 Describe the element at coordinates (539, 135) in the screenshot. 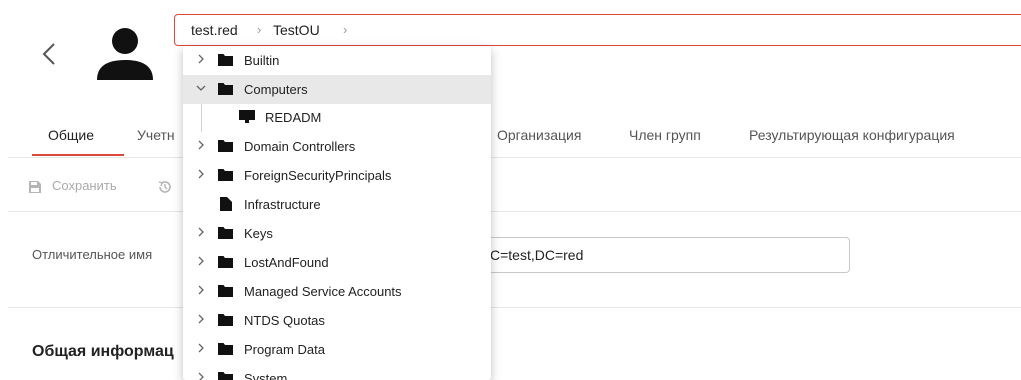

I see `tab-organization: Организация` at that location.